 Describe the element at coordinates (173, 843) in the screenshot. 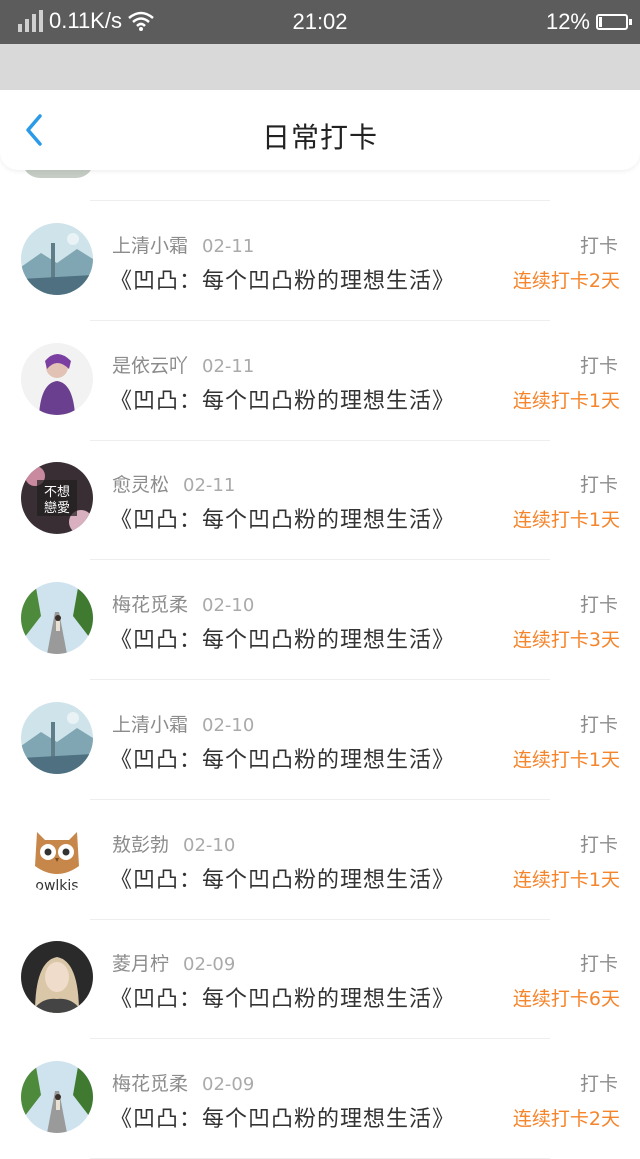

I see `user-name: 敖彭勃 02-10` at that location.